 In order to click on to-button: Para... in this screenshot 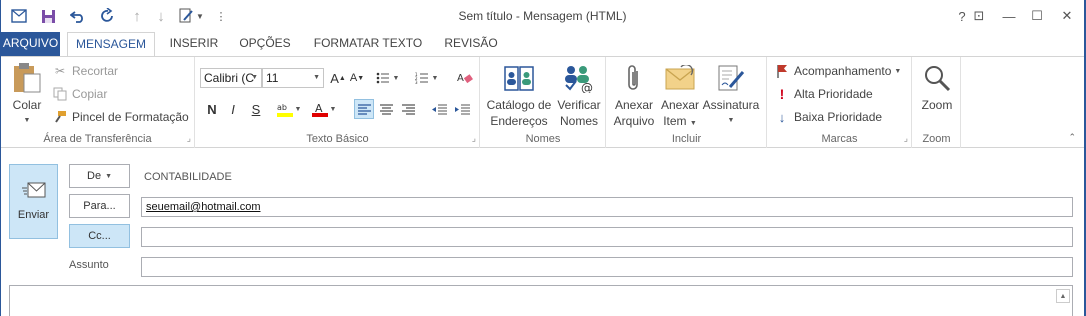, I will do `click(99, 206)`.